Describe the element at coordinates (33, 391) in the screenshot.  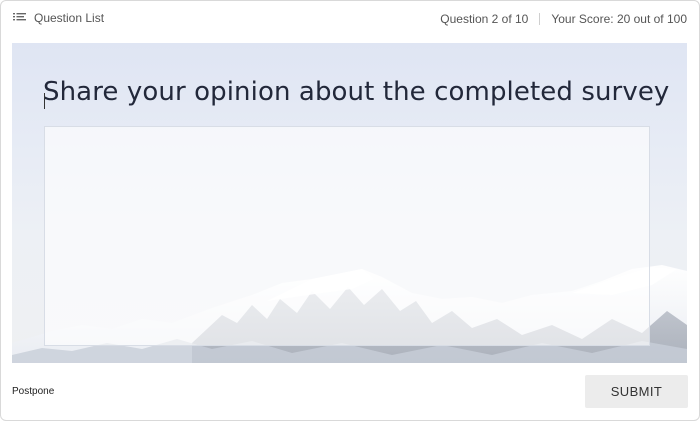
I see `postpone-link: Postpone` at that location.